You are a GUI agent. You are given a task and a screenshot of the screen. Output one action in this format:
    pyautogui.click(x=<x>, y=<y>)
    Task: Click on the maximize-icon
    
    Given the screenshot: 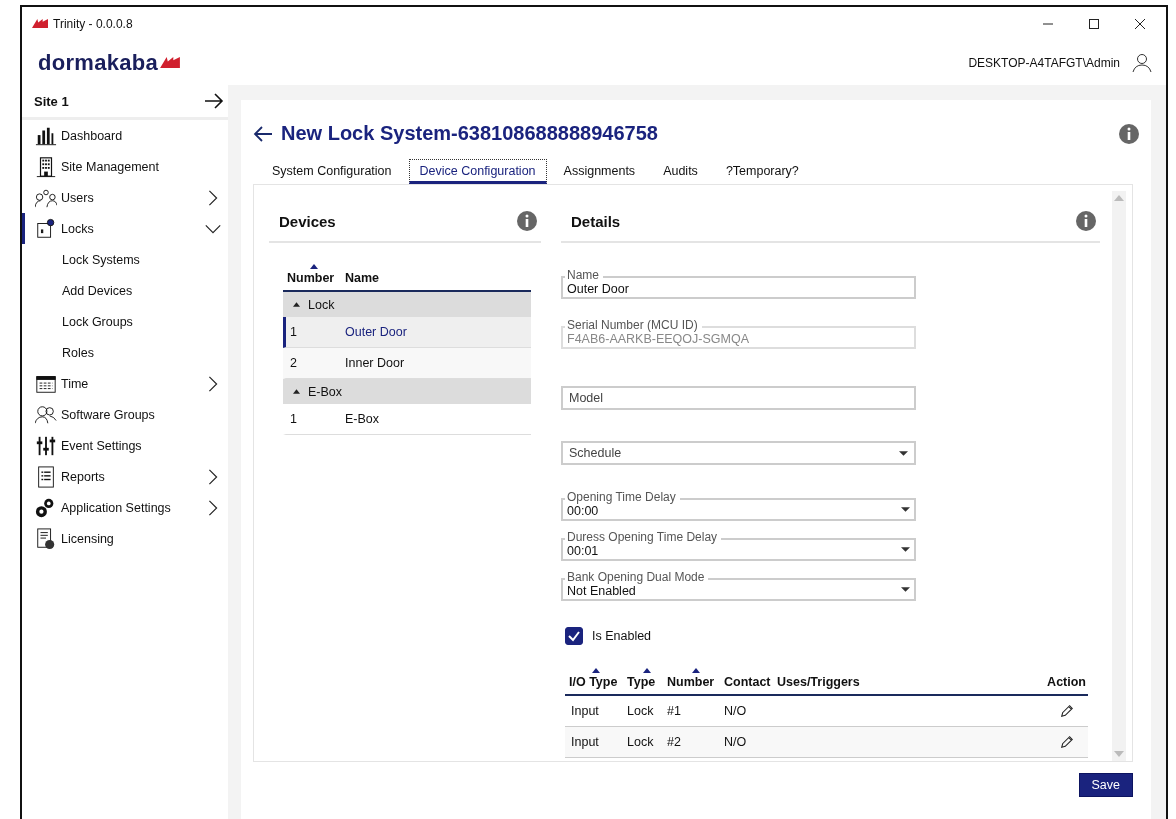 What is the action you would take?
    pyautogui.click(x=1094, y=23)
    